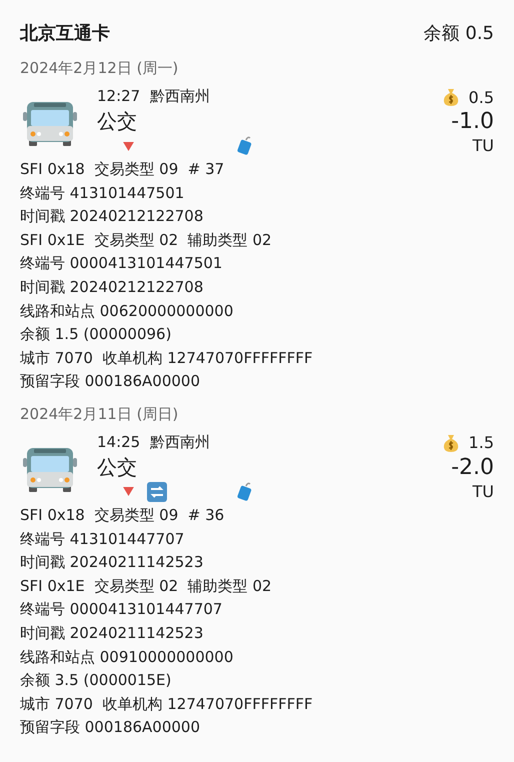 The height and width of the screenshot is (762, 514). I want to click on detail-line: 余额 3.5 (0000015E), so click(96, 681).